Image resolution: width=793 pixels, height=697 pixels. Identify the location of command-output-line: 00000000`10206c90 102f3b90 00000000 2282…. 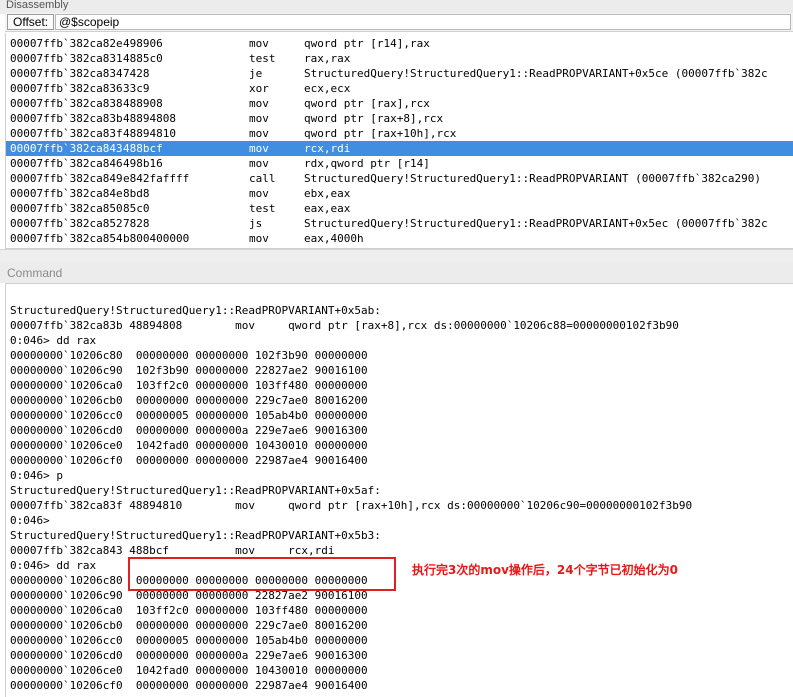
(189, 370).